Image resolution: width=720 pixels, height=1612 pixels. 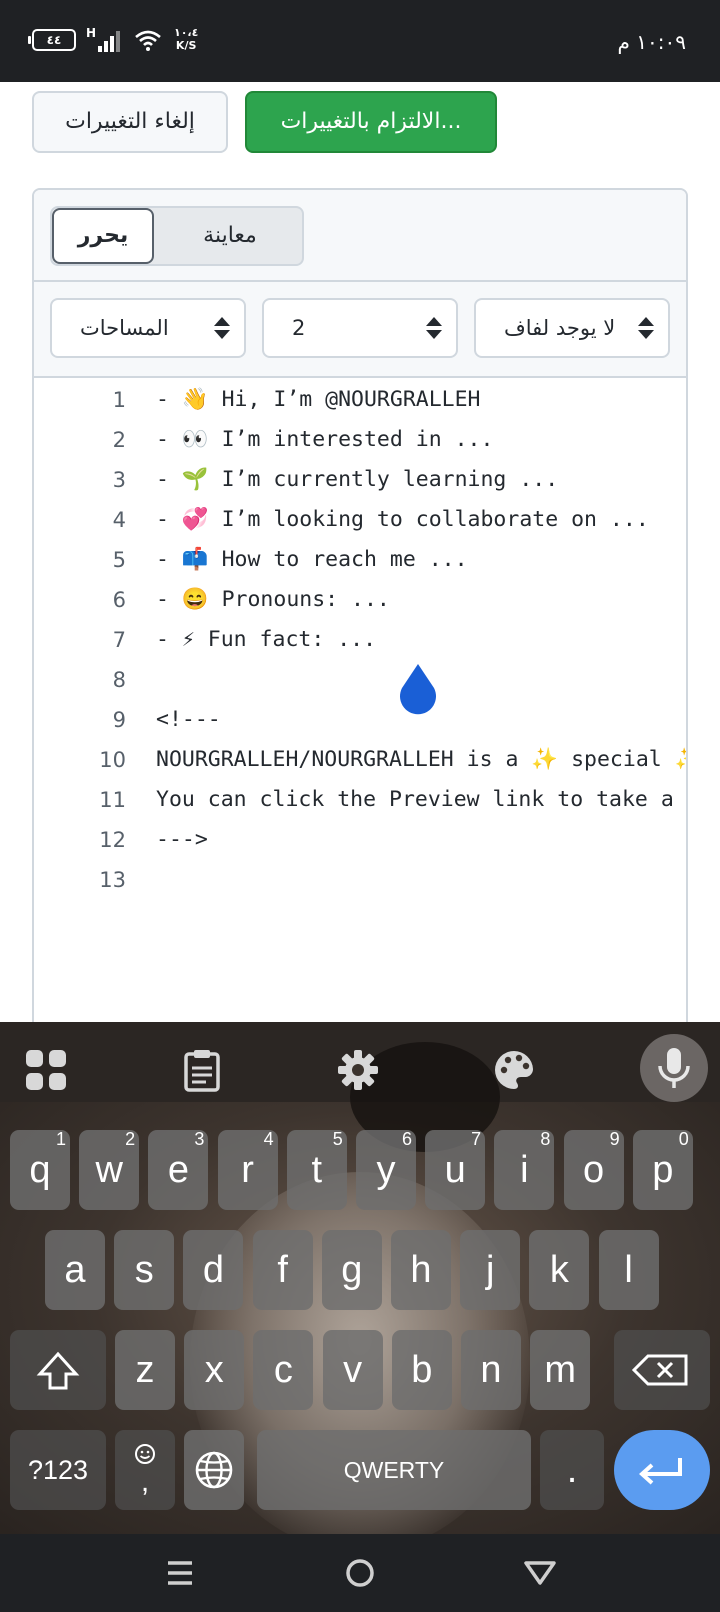 I want to click on key-m: m, so click(x=560, y=1370).